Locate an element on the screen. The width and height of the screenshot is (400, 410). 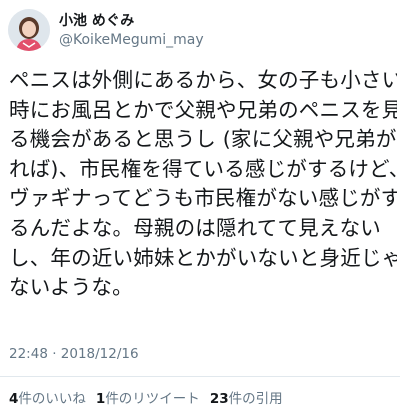
tweet-text-line: ヴァギナってどうも市民権がない感じがす is located at coordinates (203, 198).